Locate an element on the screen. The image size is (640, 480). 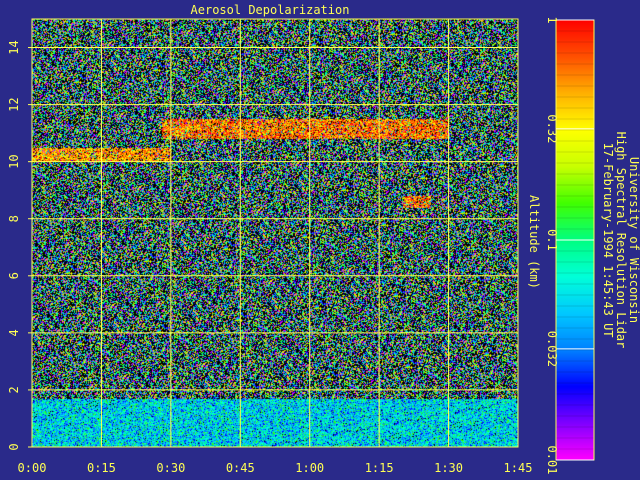
colorbar-tick-label: 0.1 is located at coordinates (552, 240).